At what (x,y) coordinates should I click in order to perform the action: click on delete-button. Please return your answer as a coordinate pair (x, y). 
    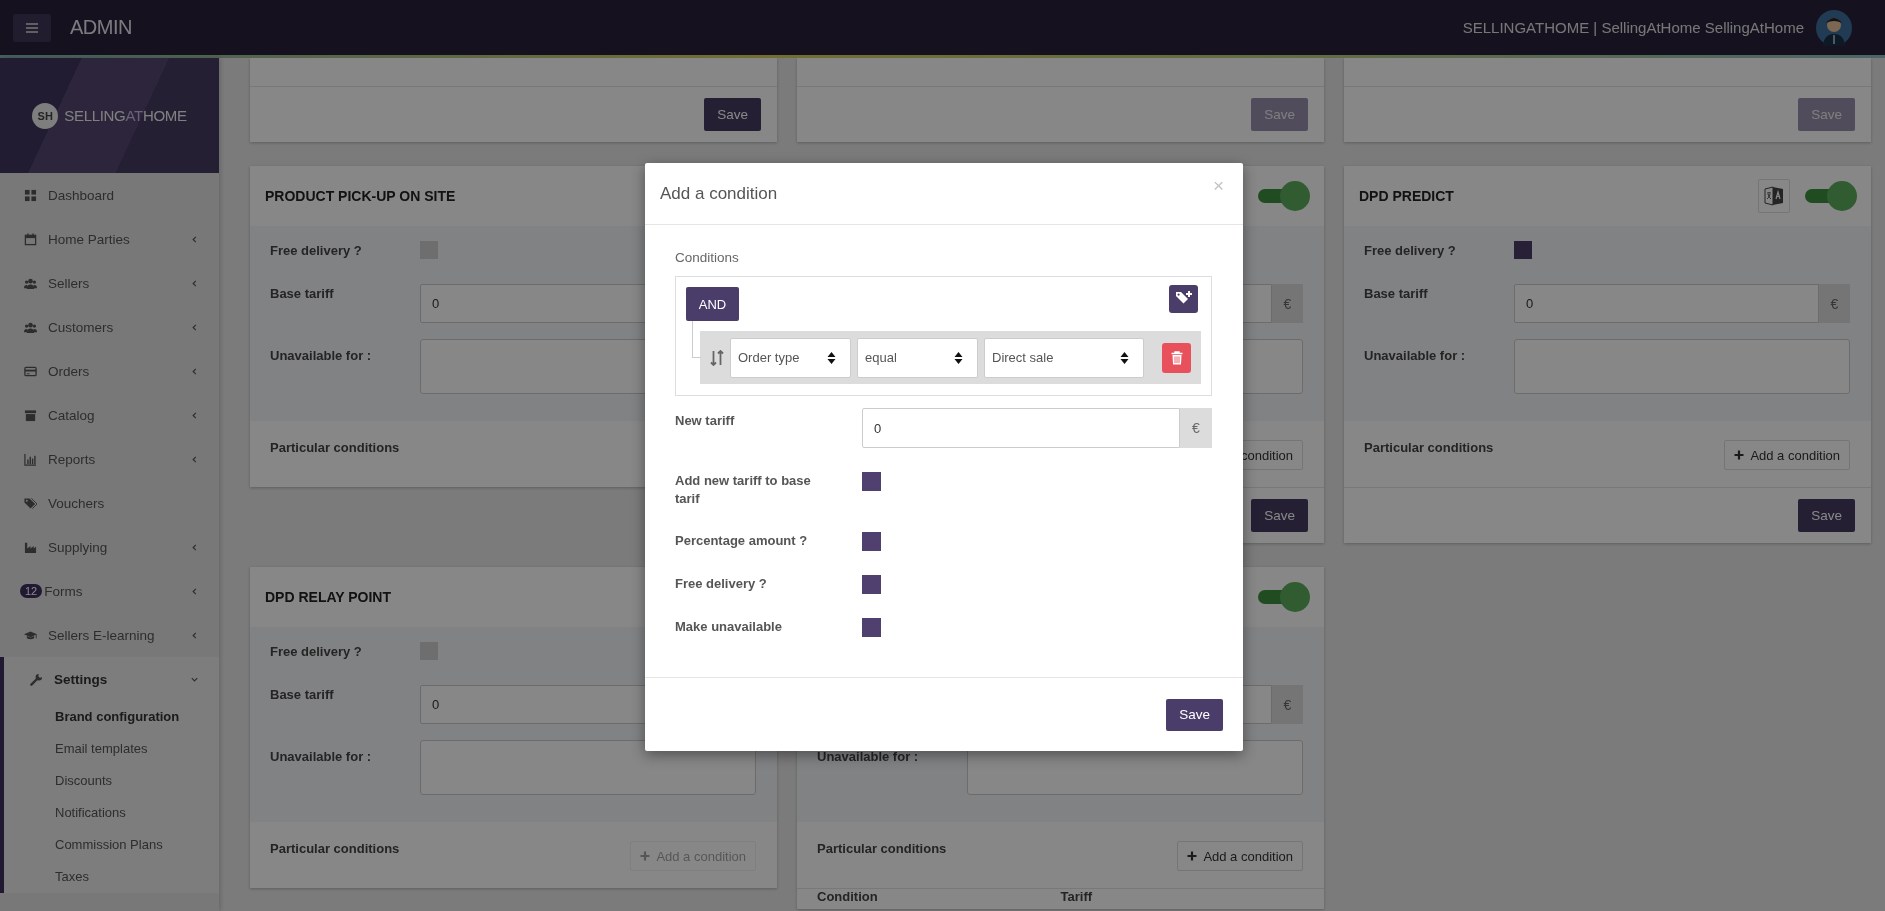
    Looking at the image, I should click on (1176, 357).